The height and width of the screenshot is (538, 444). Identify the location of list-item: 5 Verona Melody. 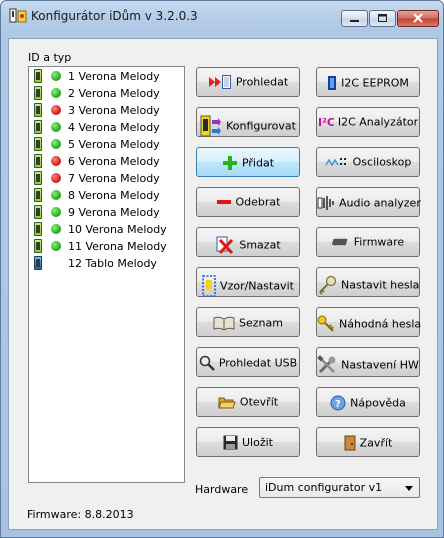
(106, 144).